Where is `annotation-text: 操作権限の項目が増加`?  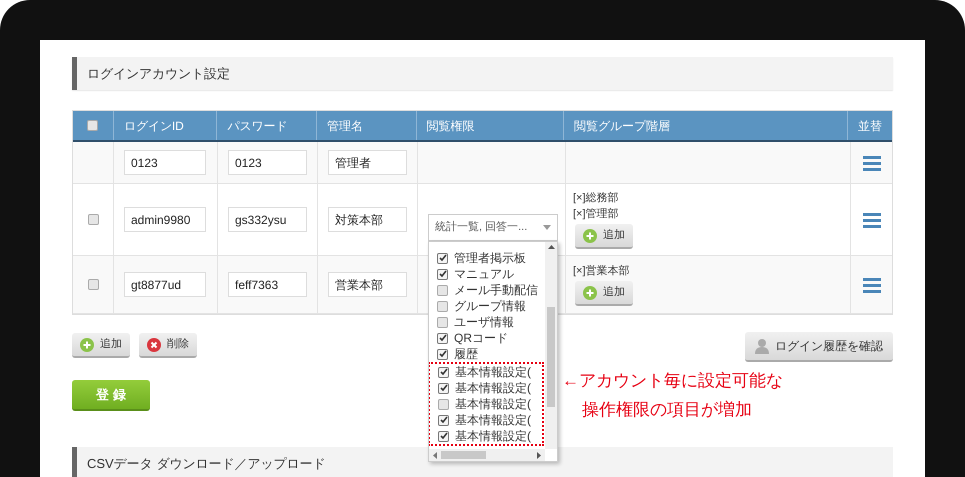
annotation-text: 操作権限の項目が増加 is located at coordinates (667, 409).